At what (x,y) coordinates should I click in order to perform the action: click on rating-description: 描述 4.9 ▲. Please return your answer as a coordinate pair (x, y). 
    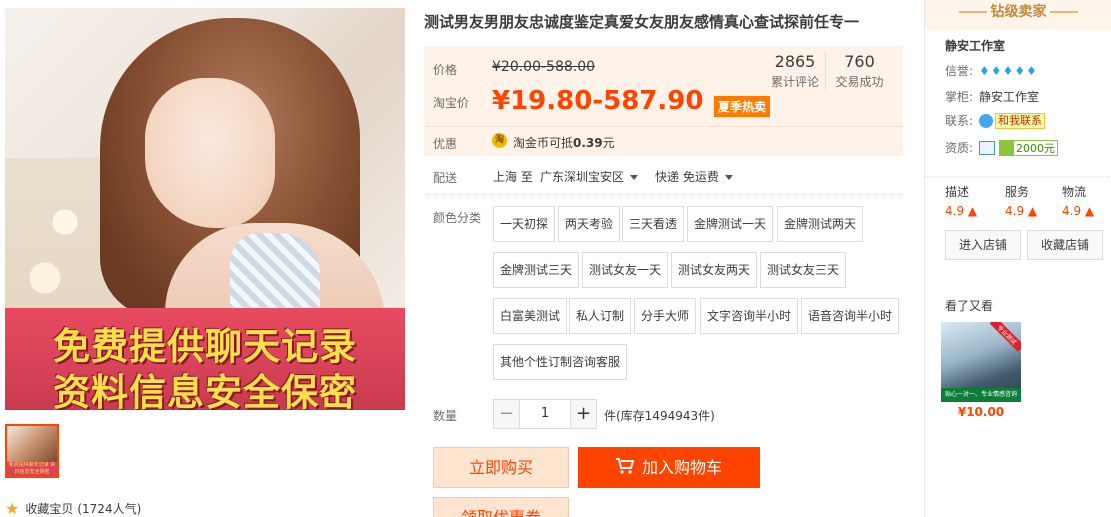
    Looking at the image, I should click on (975, 200).